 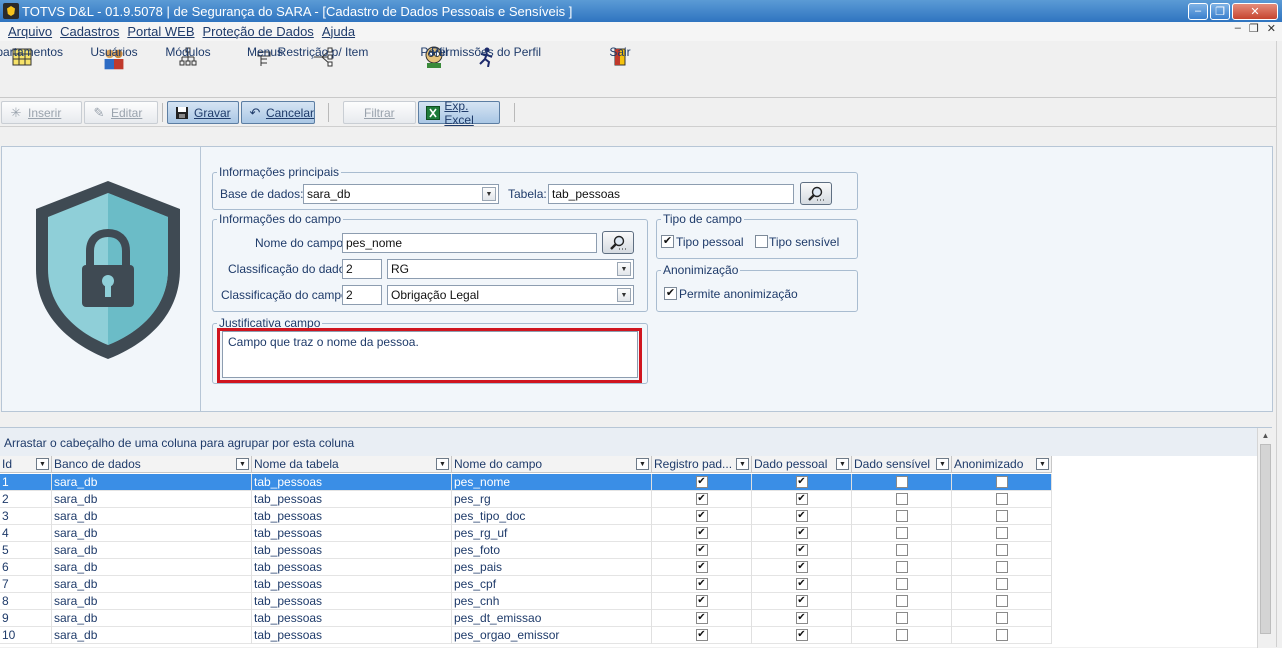 I want to click on col-campo-header: Nome do campo ▼, so click(x=552, y=464).